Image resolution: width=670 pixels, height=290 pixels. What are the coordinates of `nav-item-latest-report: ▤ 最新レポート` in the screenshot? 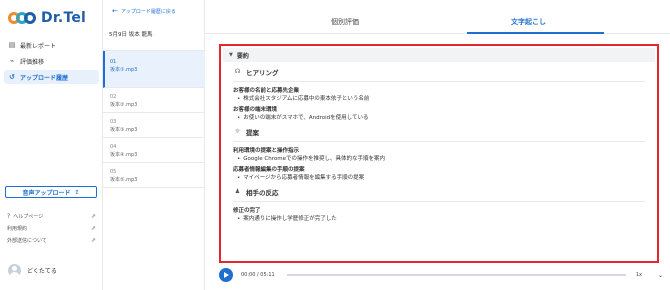 It's located at (51, 45).